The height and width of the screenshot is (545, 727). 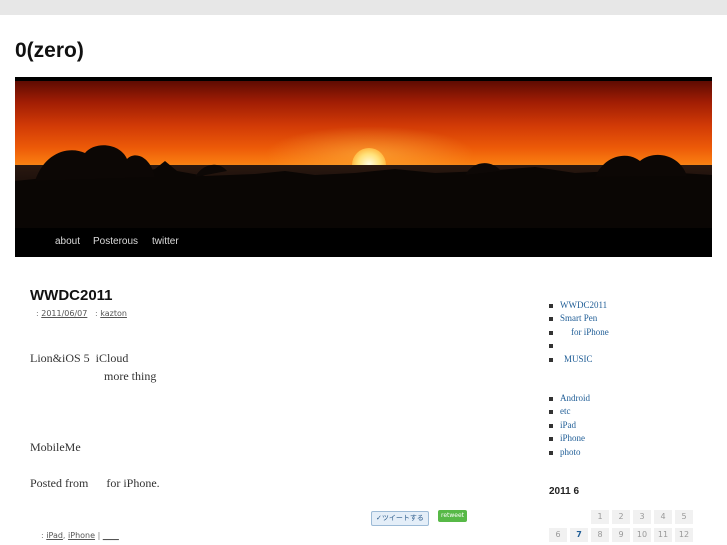 I want to click on calendar-day: 4, so click(x=663, y=517).